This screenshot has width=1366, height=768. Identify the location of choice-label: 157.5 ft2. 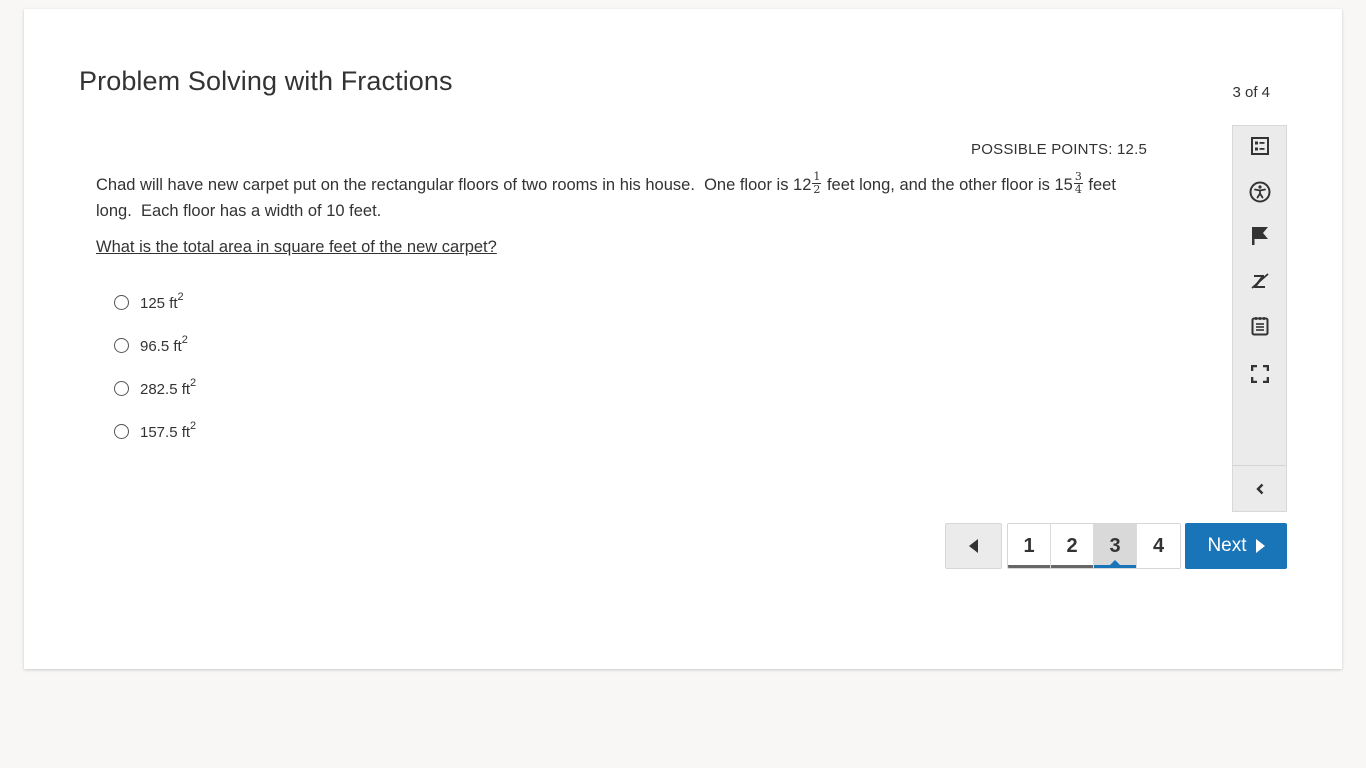
(168, 430).